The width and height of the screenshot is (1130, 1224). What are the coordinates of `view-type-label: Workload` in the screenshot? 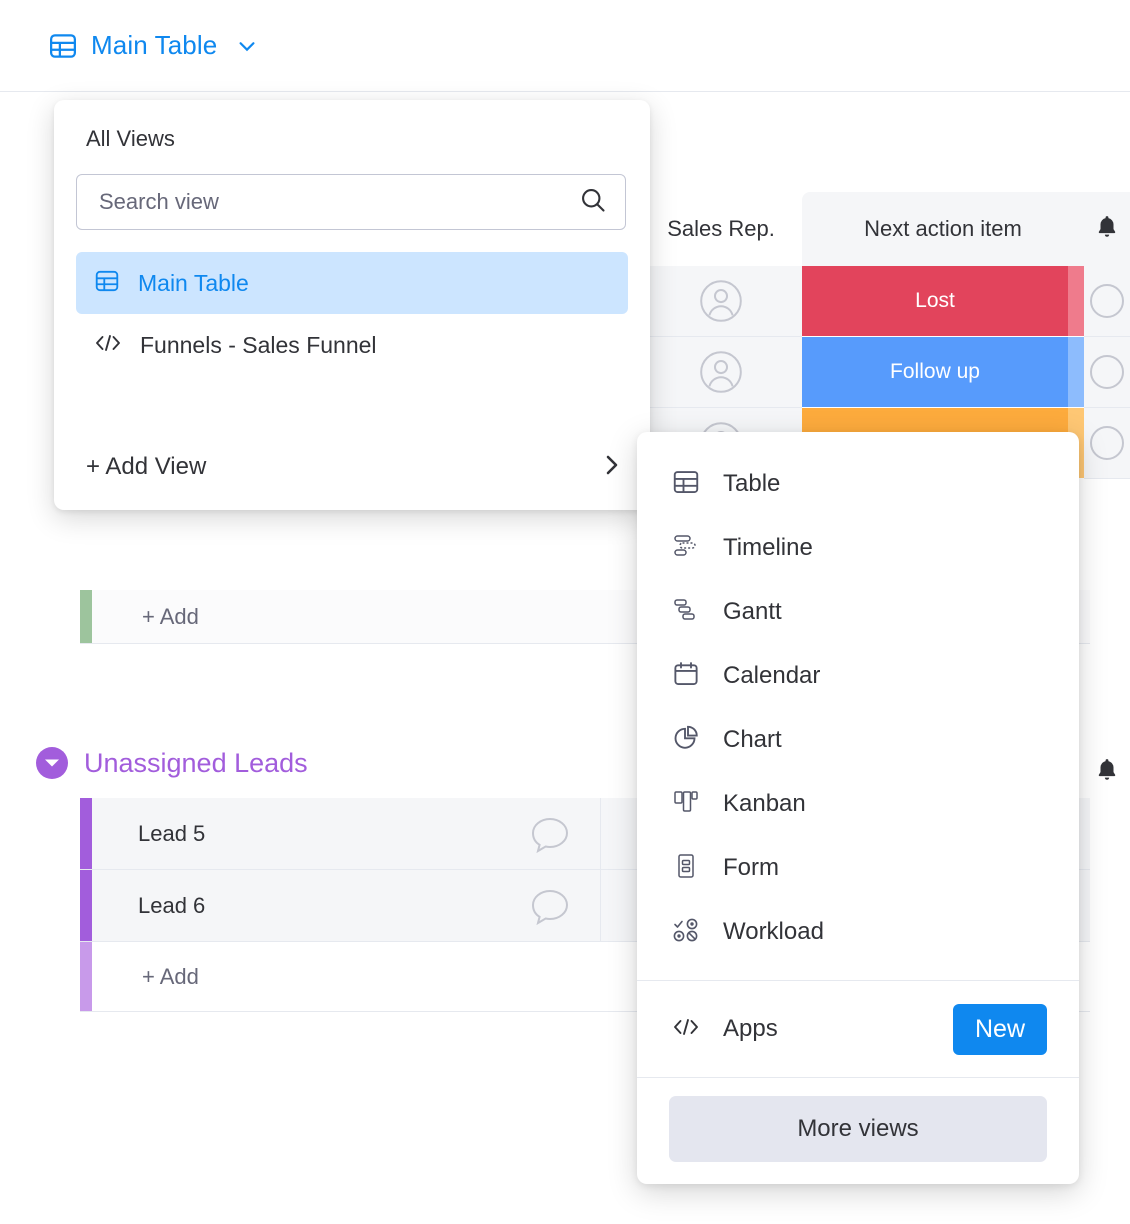 It's located at (773, 931).